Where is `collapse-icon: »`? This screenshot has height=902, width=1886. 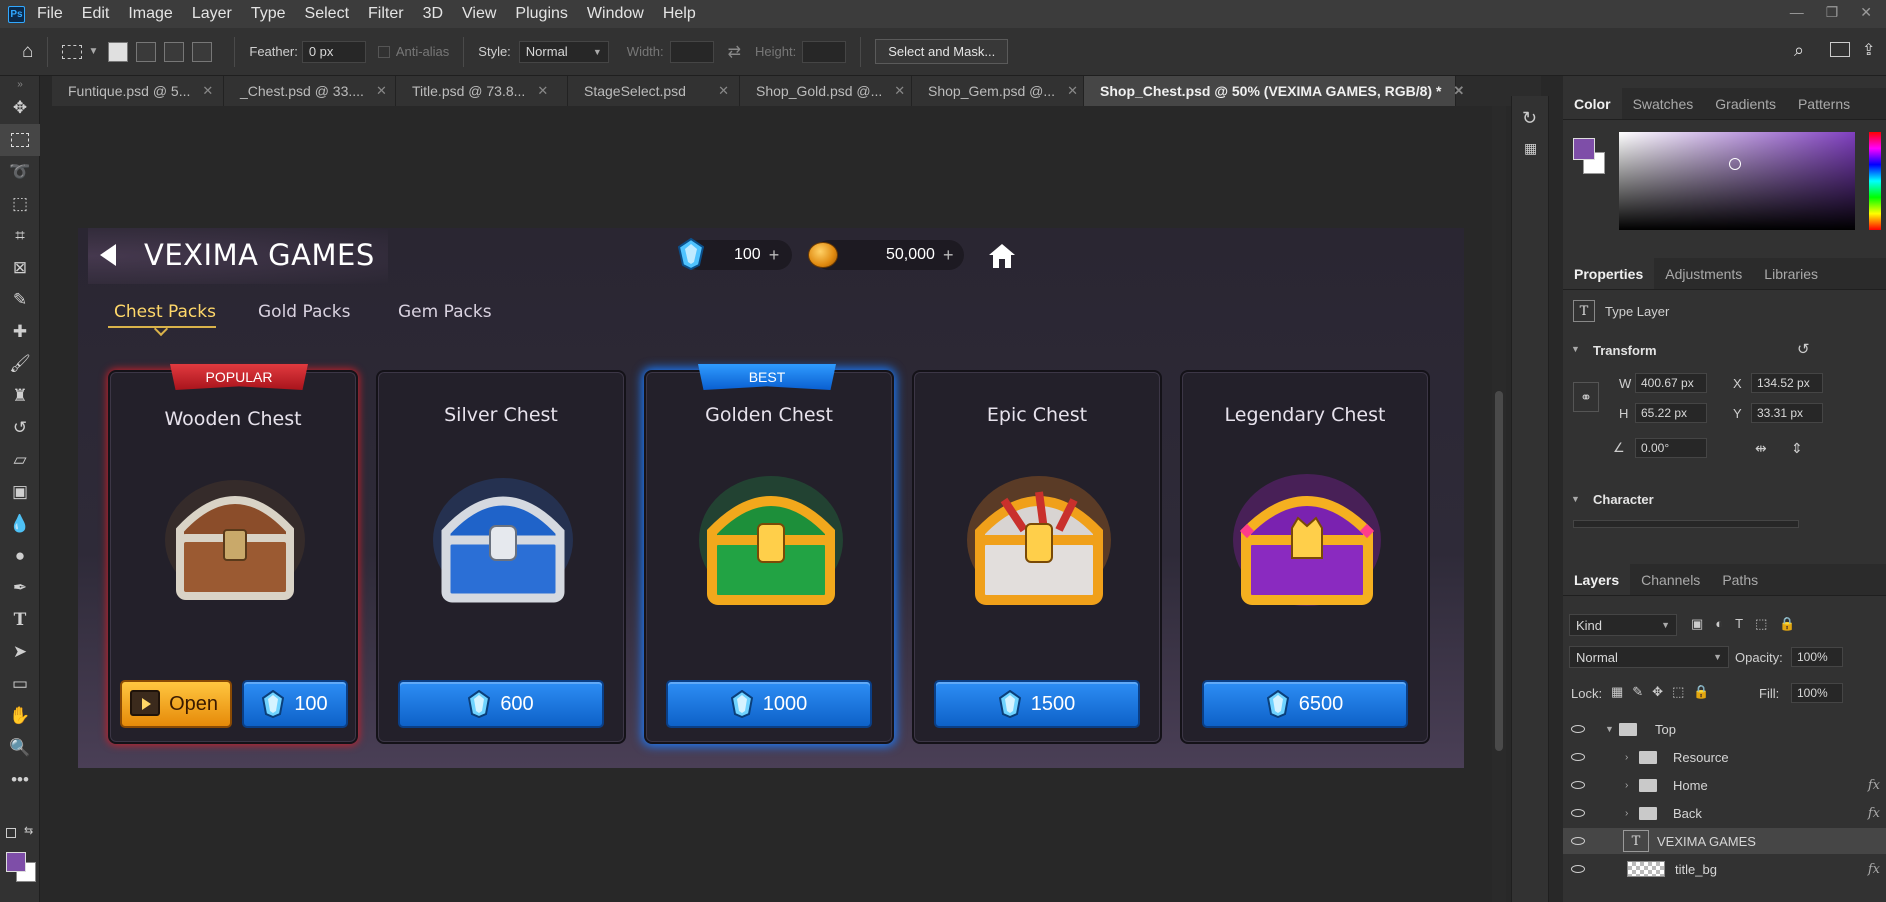
collapse-icon: » is located at coordinates (20, 84).